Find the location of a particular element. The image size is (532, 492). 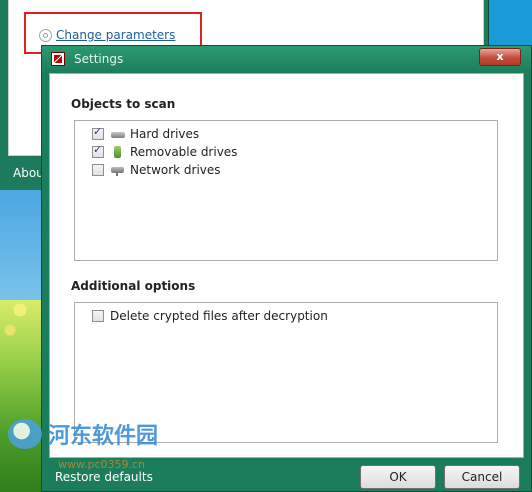

delete-crypted-checkbox is located at coordinates (98, 316).